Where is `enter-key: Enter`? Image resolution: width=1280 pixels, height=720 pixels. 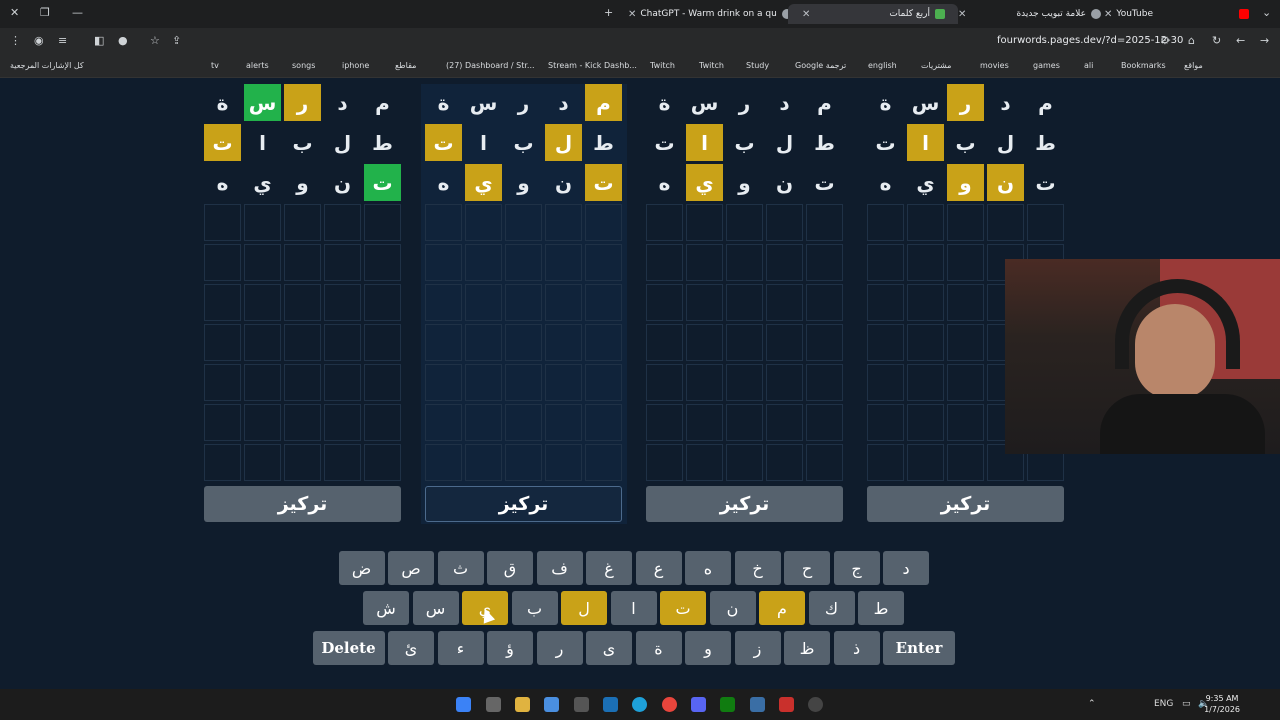
enter-key: Enter is located at coordinates (919, 648).